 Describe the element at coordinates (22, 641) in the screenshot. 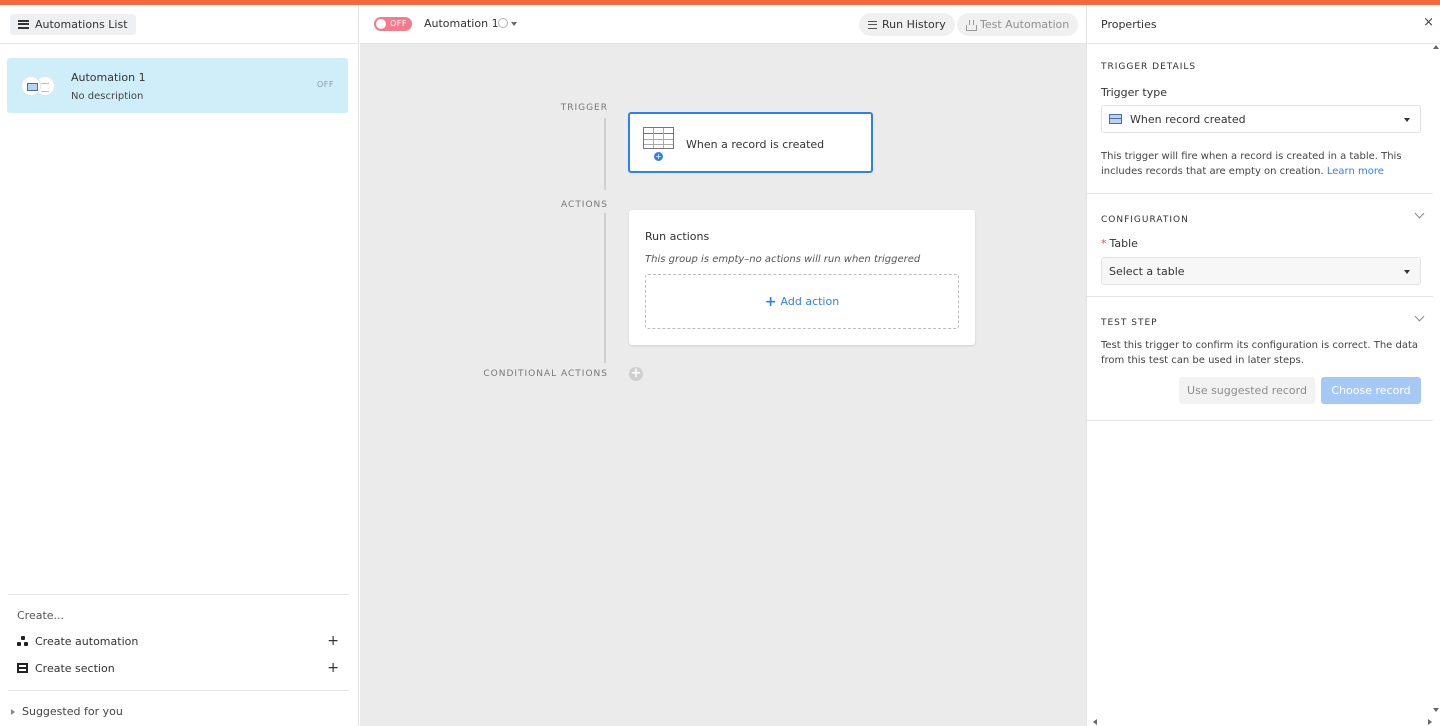

I see `automation-icon` at that location.